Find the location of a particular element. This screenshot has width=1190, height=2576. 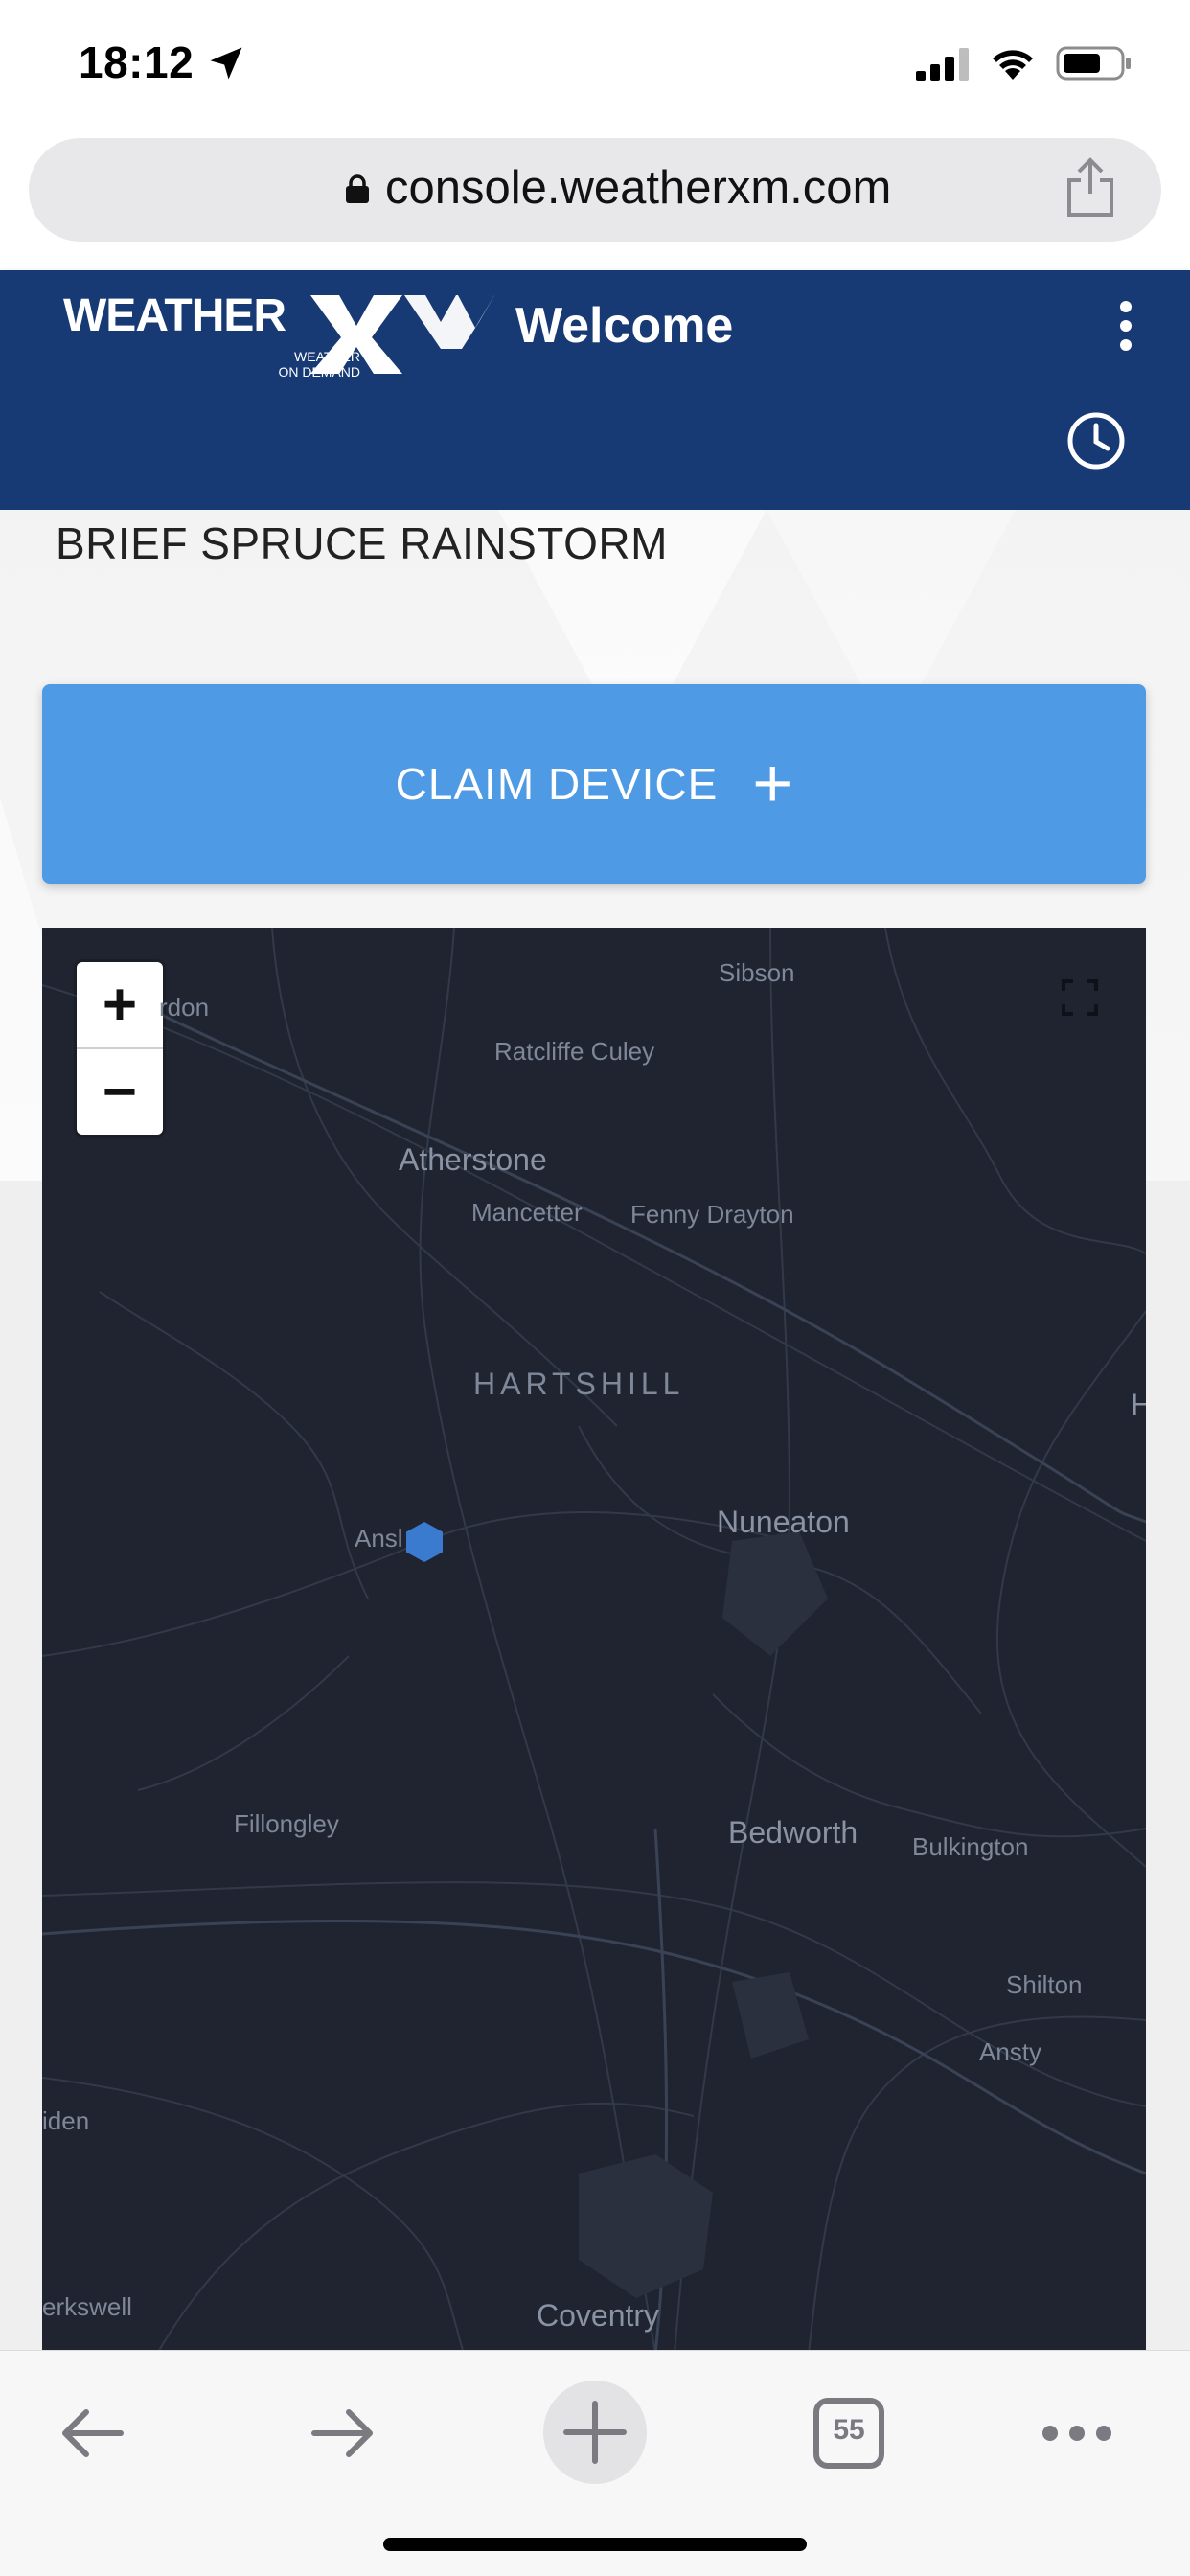

share-icon is located at coordinates (1091, 187).